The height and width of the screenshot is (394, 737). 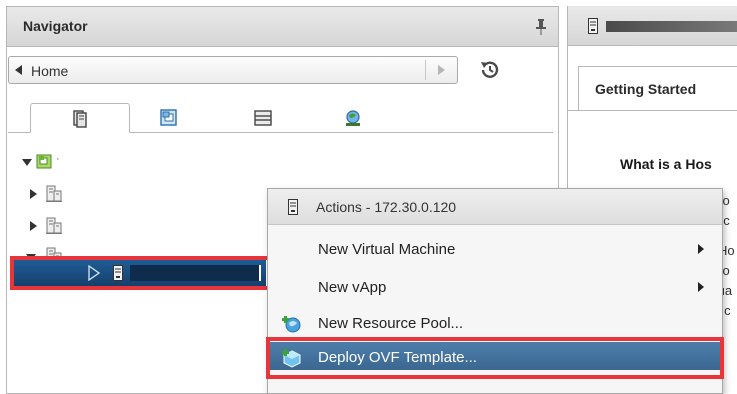 I want to click on forward-arrow-icon, so click(x=441, y=70).